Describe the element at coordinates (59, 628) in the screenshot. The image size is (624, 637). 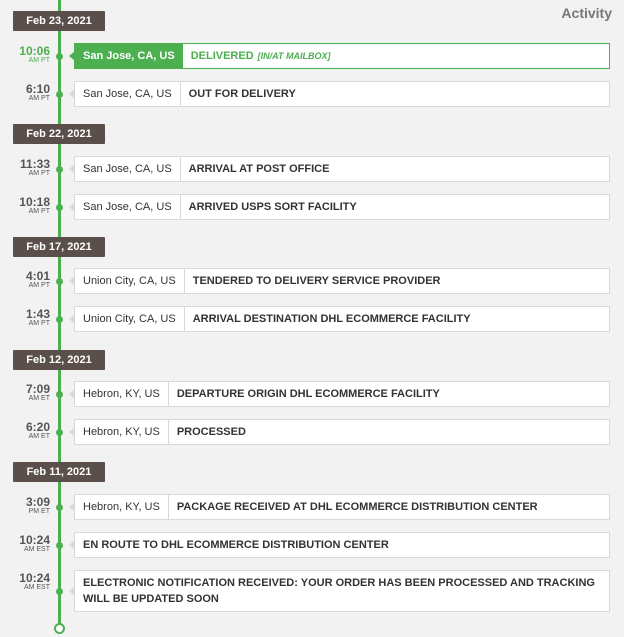
I see `timeline-end-marker` at that location.